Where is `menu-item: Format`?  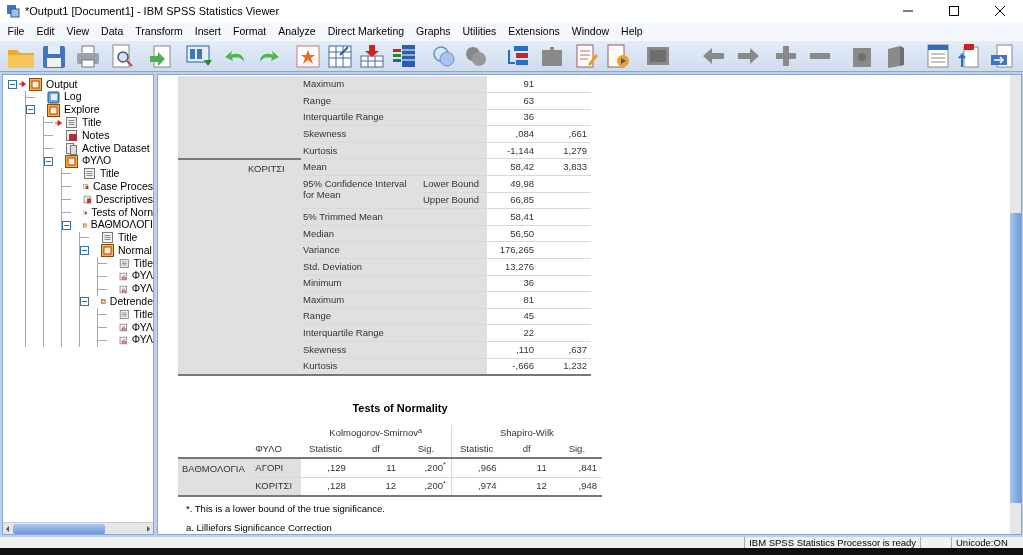 menu-item: Format is located at coordinates (249, 31).